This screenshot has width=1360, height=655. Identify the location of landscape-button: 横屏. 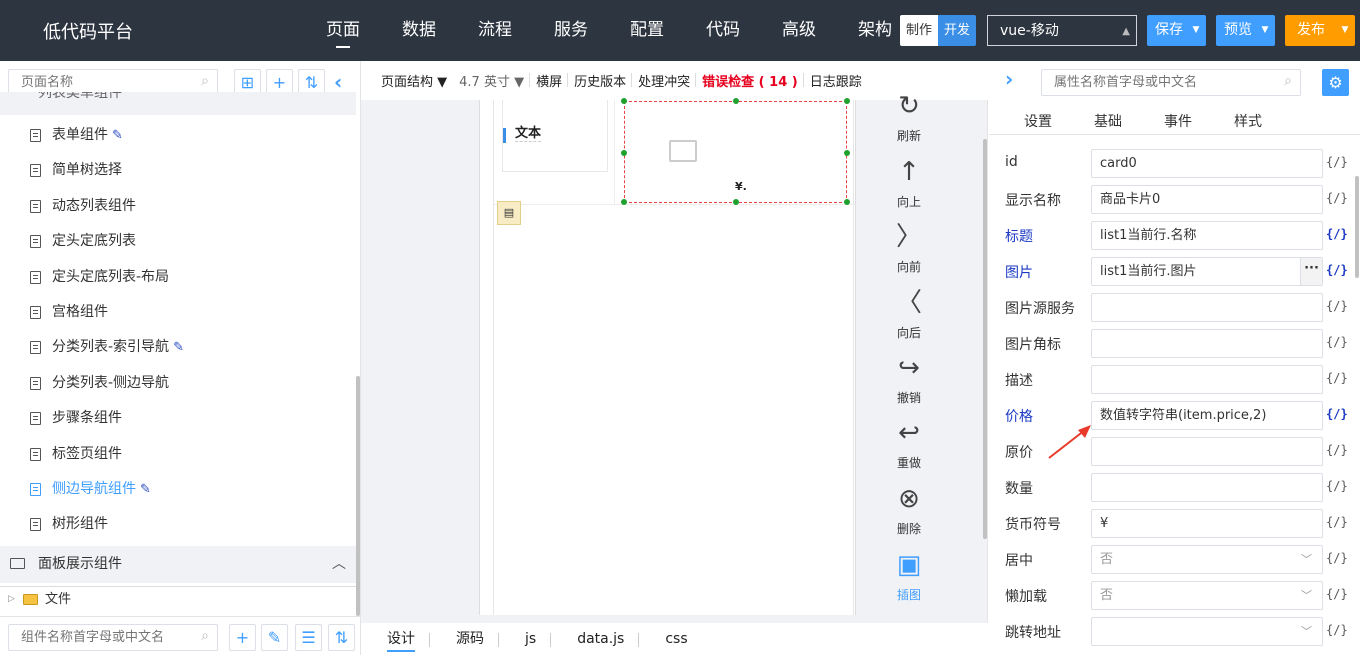
(549, 80).